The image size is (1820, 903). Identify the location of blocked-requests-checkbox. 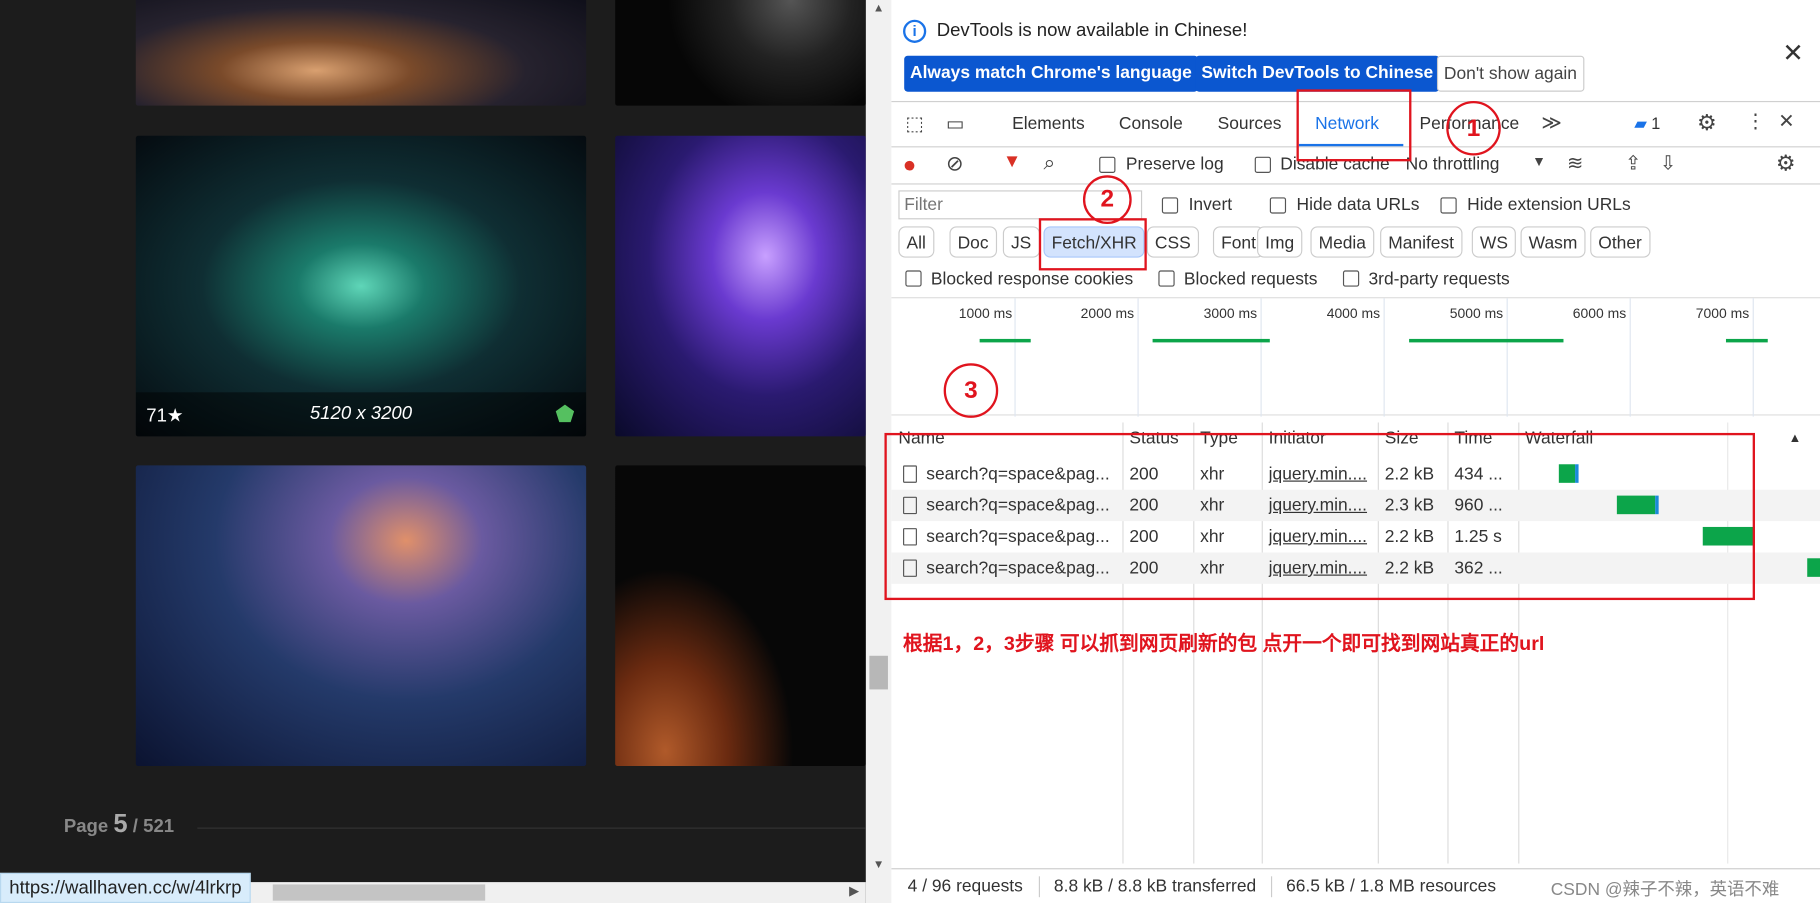
(1166, 278).